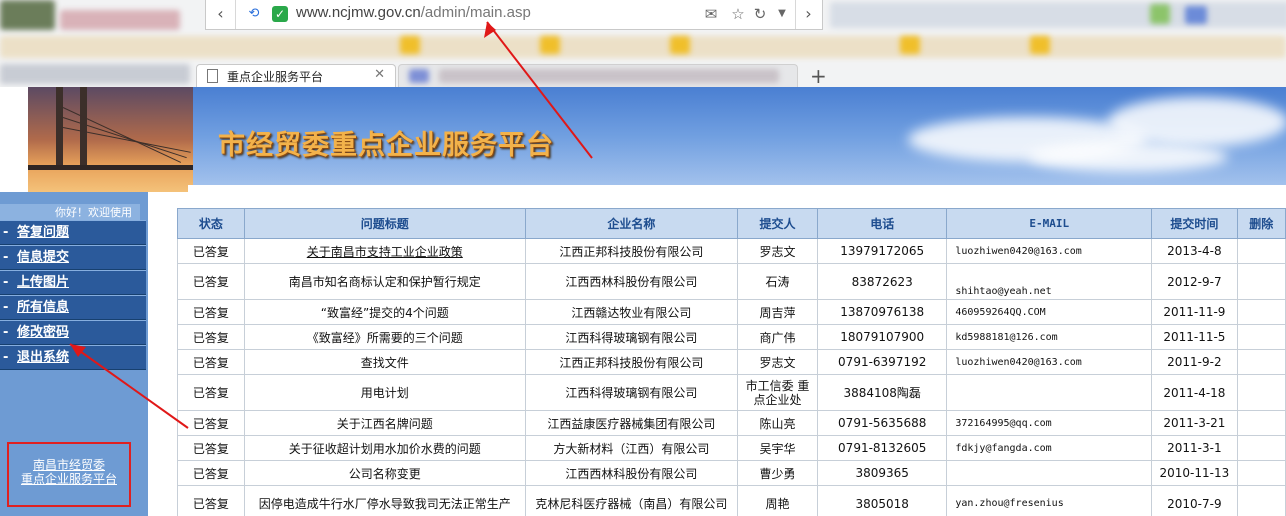  I want to click on sidebar-item-label: 退出系统, so click(43, 357).